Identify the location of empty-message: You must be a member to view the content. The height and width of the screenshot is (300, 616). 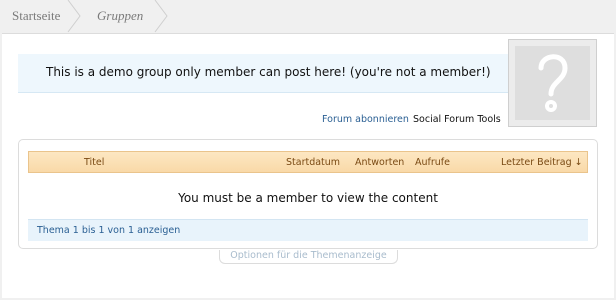
(308, 198).